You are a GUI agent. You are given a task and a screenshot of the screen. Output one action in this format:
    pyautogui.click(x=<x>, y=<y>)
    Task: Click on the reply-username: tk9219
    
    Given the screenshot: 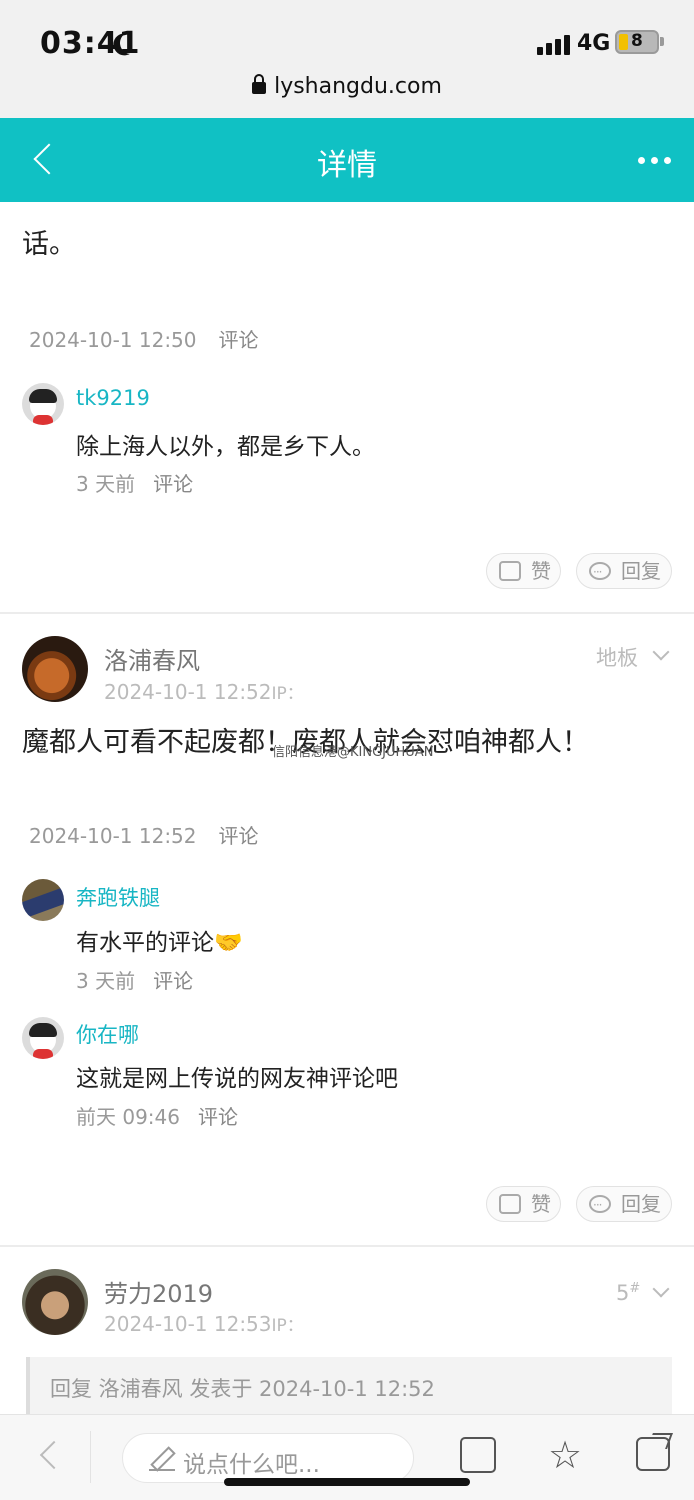 What is the action you would take?
    pyautogui.click(x=113, y=398)
    